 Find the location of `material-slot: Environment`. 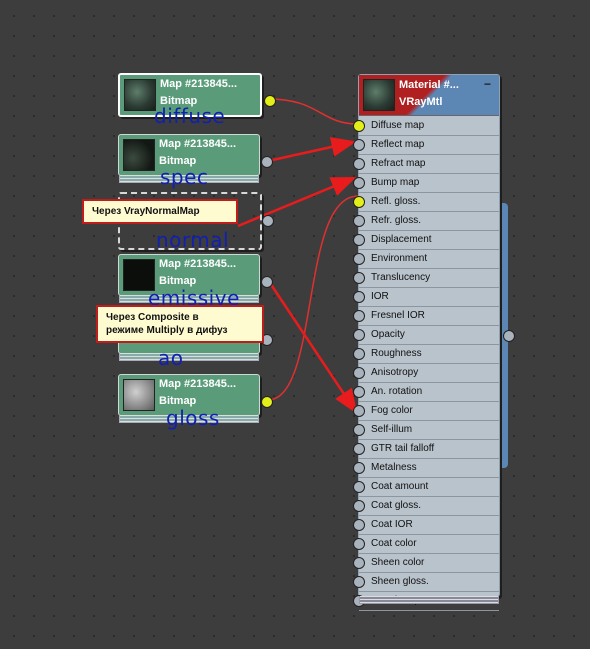

material-slot: Environment is located at coordinates (426, 260).